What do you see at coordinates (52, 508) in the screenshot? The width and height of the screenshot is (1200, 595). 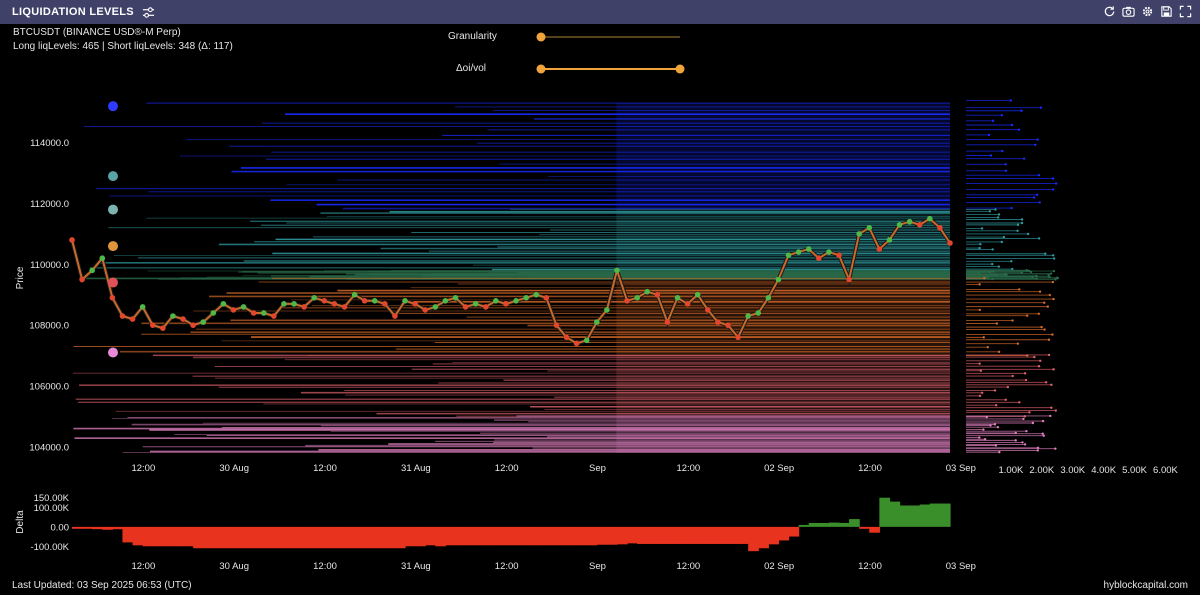 I see `delta-tick-label: 100.00K` at bounding box center [52, 508].